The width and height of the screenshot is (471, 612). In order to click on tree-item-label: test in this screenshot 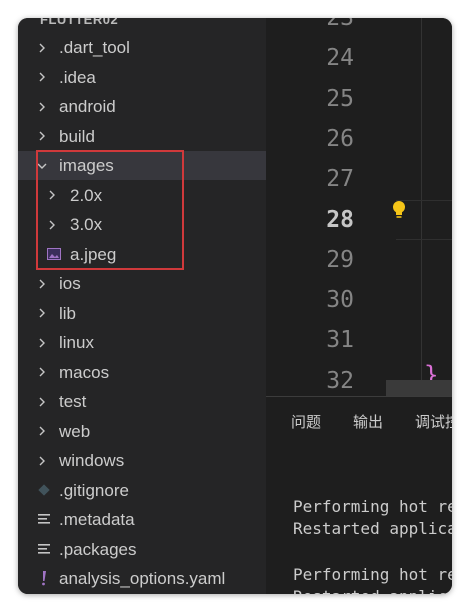, I will do `click(73, 401)`.